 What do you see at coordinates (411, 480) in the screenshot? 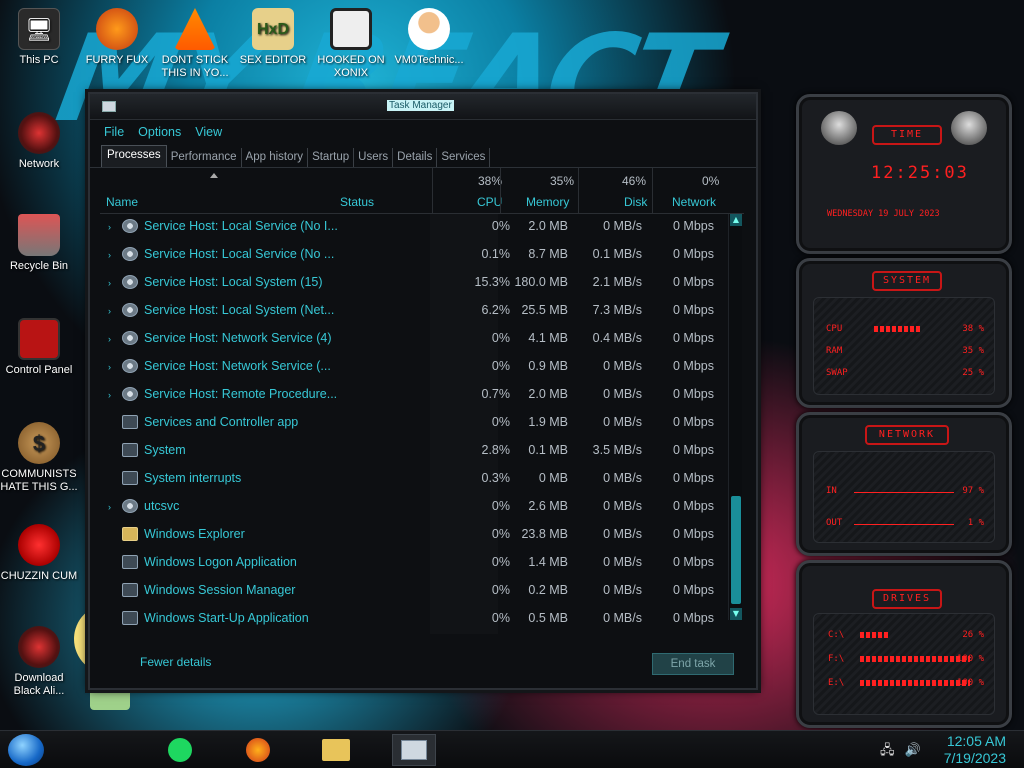
I see `table-row: System interrupts 0.3% 0 MB 0 MB/s 0 Mbps` at bounding box center [411, 480].